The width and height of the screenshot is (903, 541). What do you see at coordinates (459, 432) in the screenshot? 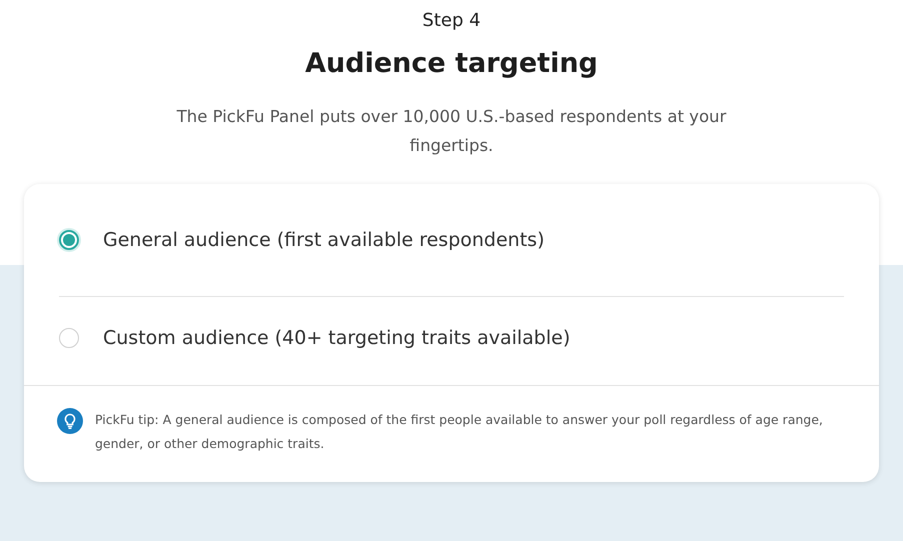
I see `tip-text: PickFu tip: A general audience is composed of the first people available to answer your poll regardless of age range, gender, or other demographic traits.` at bounding box center [459, 432].